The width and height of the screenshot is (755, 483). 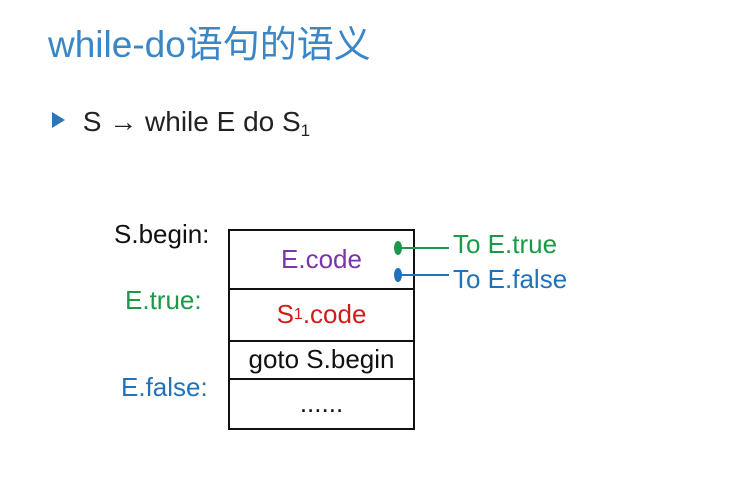 What do you see at coordinates (421, 275) in the screenshot?
I see `false-exit-connector` at bounding box center [421, 275].